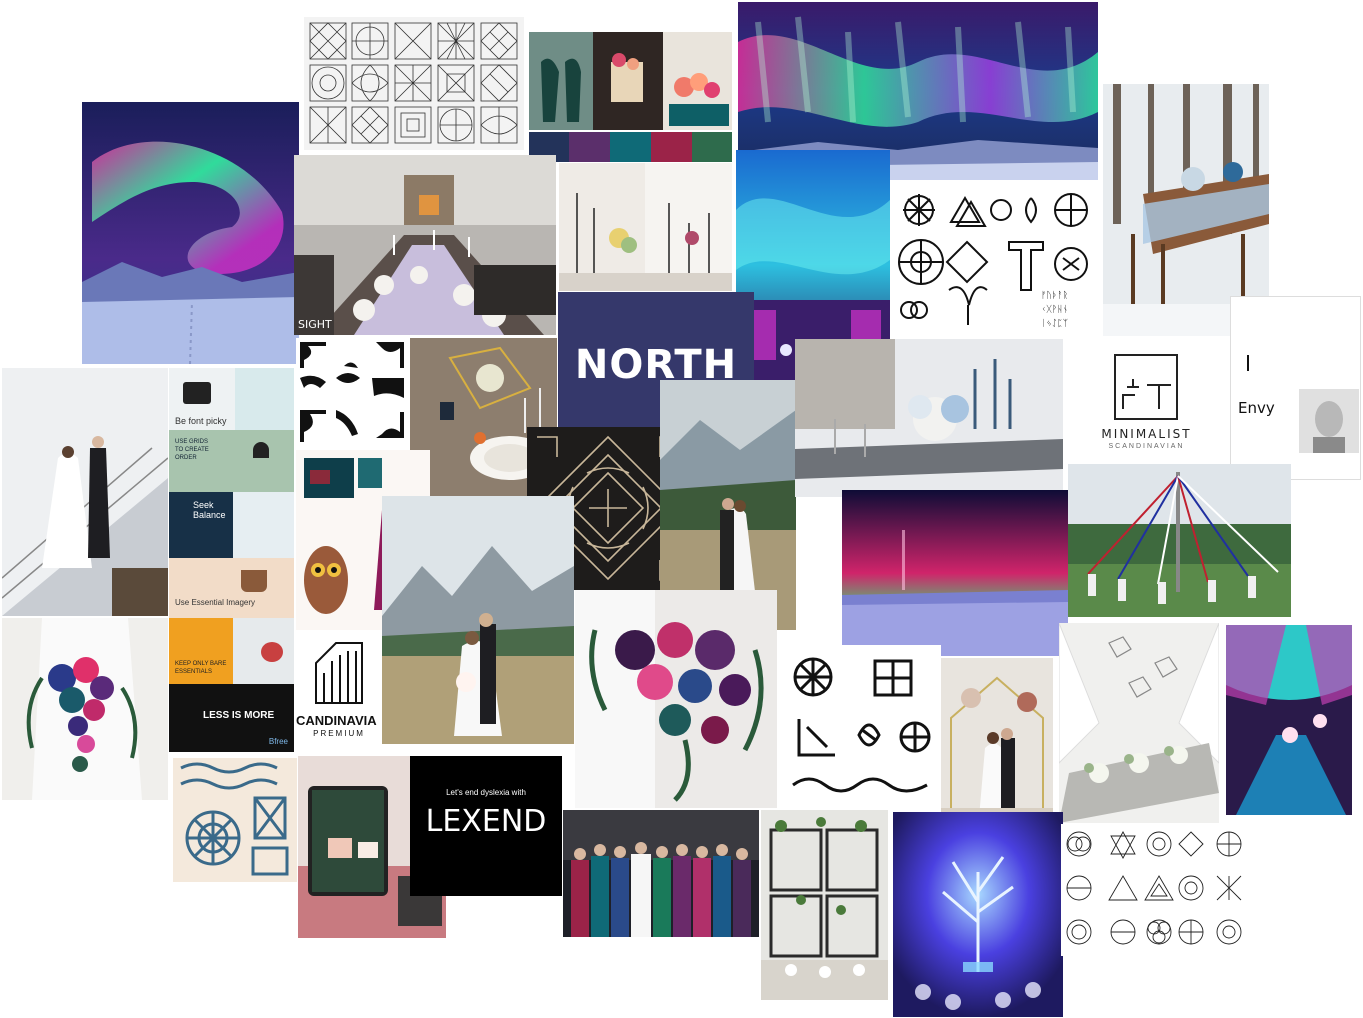 The image size is (1363, 1018). What do you see at coordinates (414, 83) in the screenshot?
I see `geometric-line-patterns` at bounding box center [414, 83].